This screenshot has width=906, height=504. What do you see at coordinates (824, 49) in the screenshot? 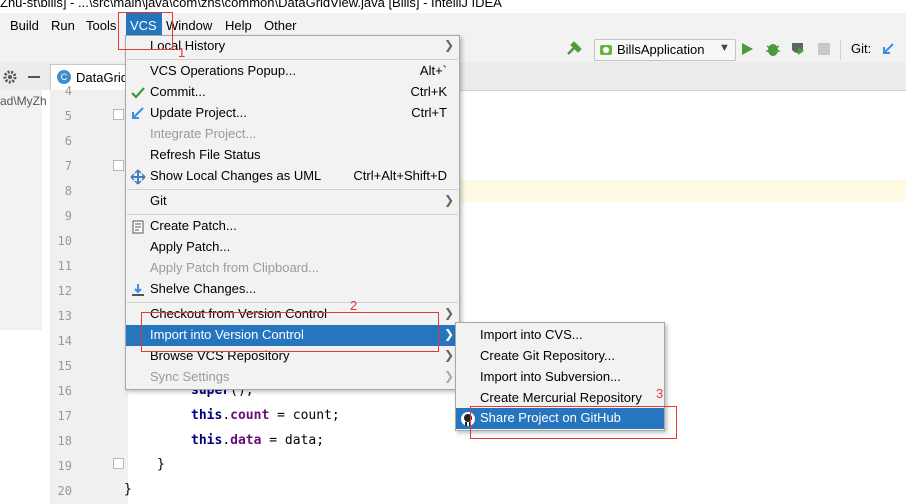
I see `stop-icon` at bounding box center [824, 49].